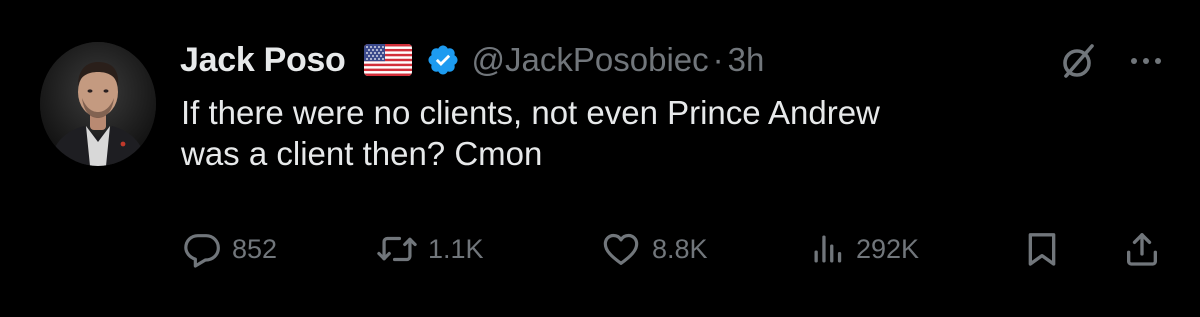 The height and width of the screenshot is (317, 1200). I want to click on bookmark-icon, so click(1042, 249).